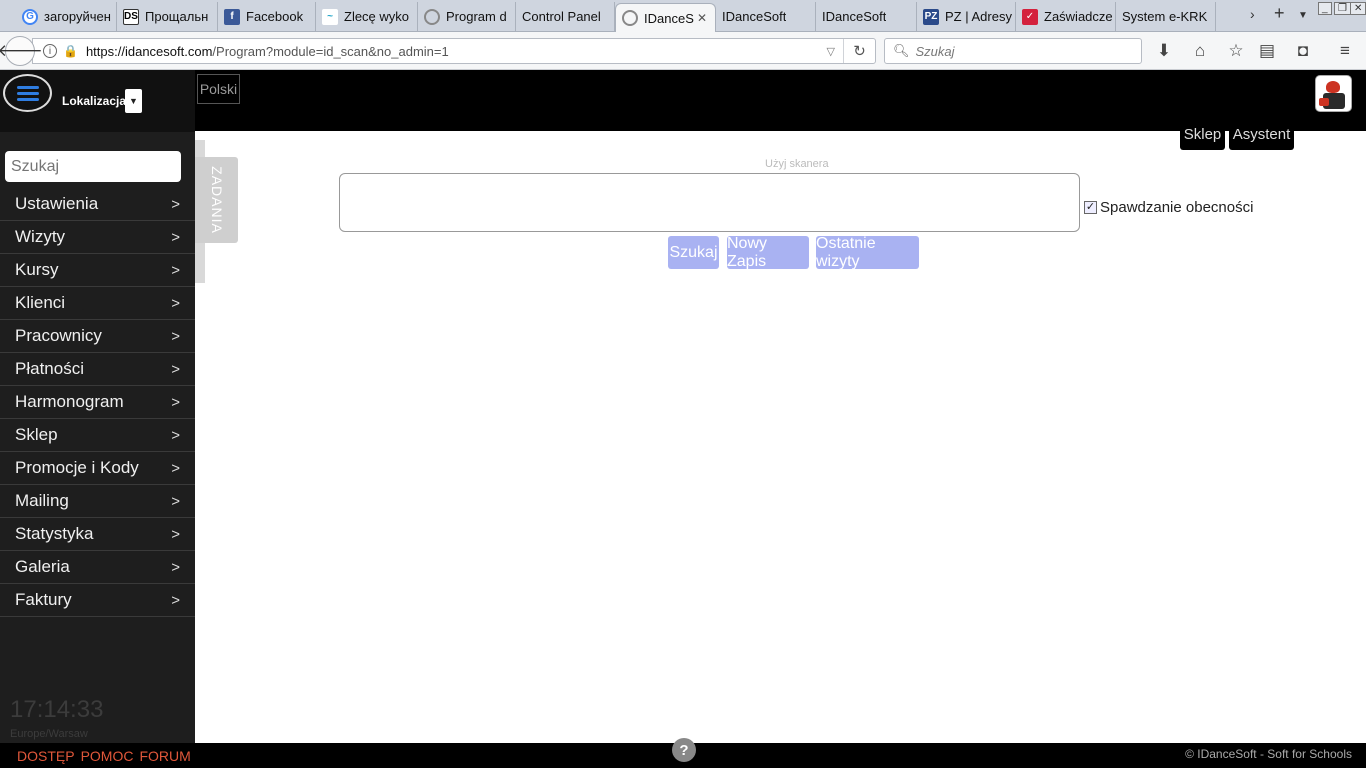  What do you see at coordinates (40, 236) in the screenshot?
I see `sidebar-item-label: Wizyty` at bounding box center [40, 236].